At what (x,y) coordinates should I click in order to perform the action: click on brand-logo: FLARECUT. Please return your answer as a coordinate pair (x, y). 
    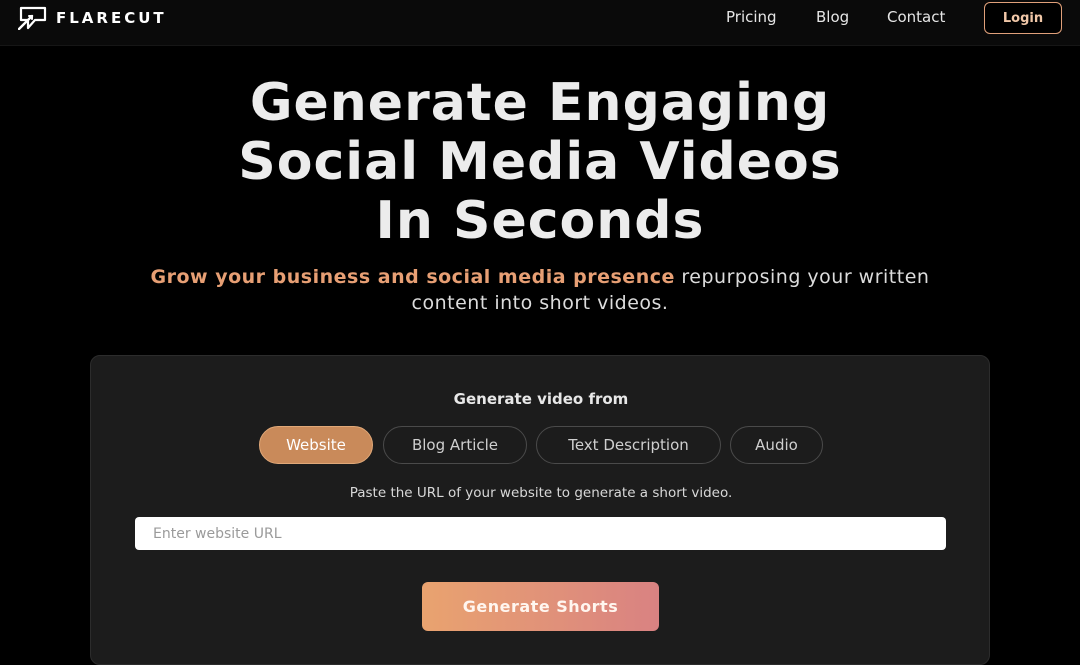
    Looking at the image, I should click on (92, 18).